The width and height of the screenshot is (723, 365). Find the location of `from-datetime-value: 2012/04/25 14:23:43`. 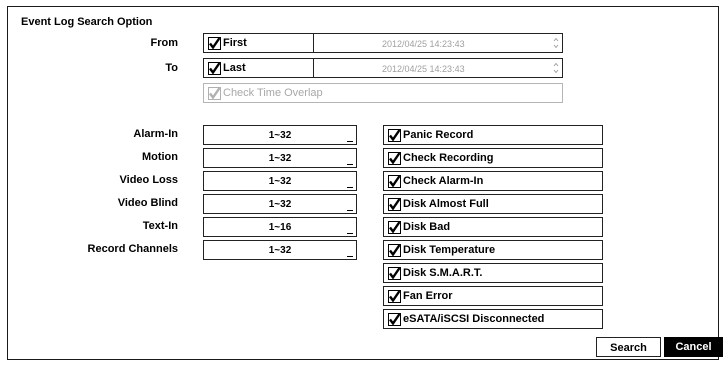

from-datetime-value: 2012/04/25 14:23:43 is located at coordinates (423, 44).